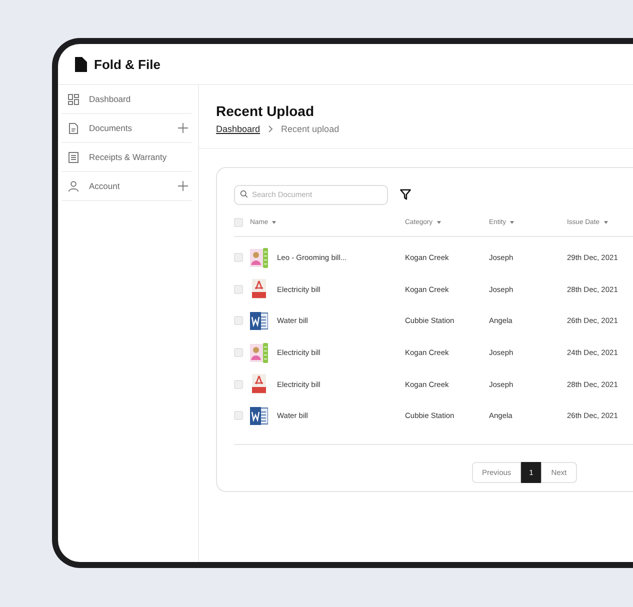 Image resolution: width=633 pixels, height=607 pixels. Describe the element at coordinates (127, 128) in the screenshot. I see `sidebar-item: Documents` at that location.